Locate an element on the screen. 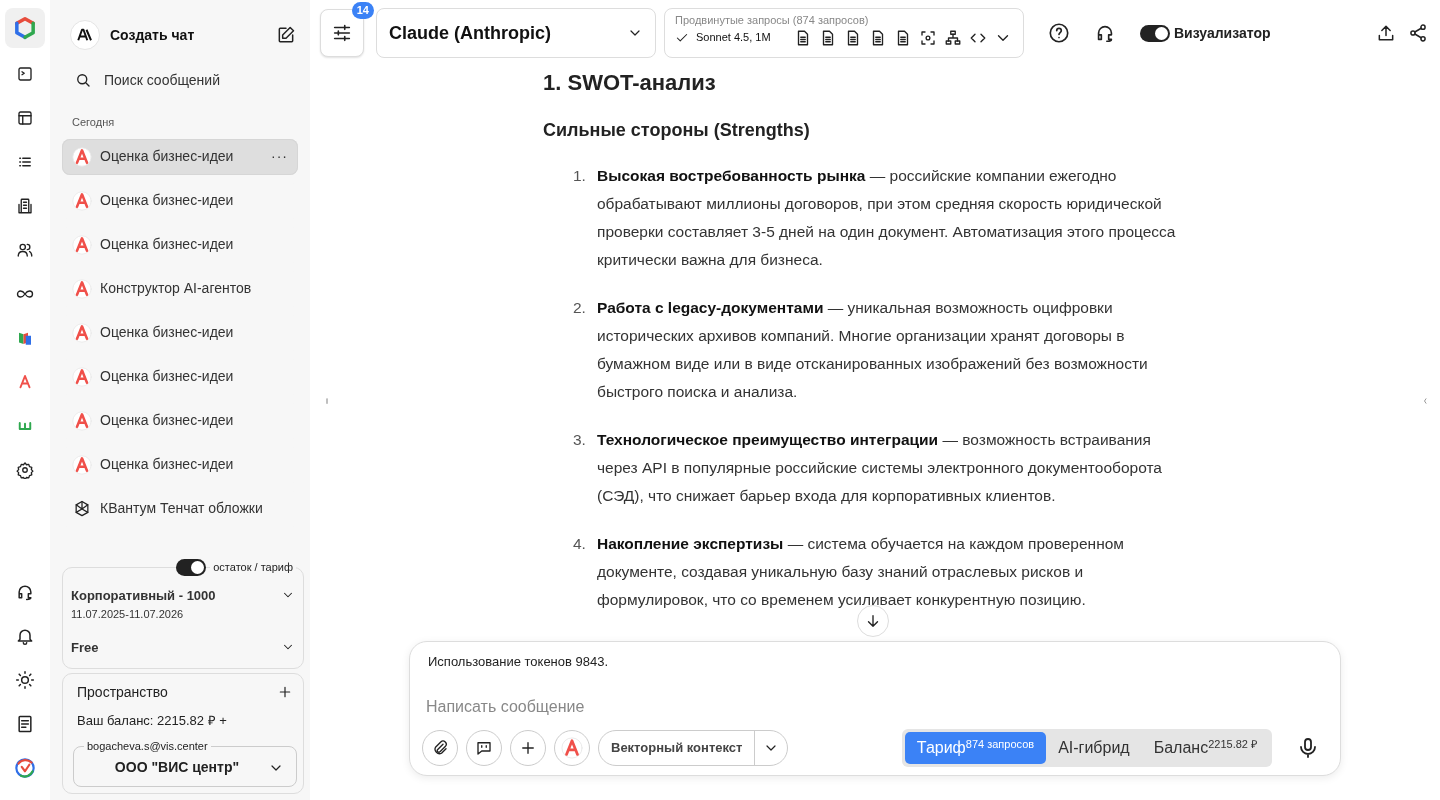  sliders-icon is located at coordinates (342, 33).